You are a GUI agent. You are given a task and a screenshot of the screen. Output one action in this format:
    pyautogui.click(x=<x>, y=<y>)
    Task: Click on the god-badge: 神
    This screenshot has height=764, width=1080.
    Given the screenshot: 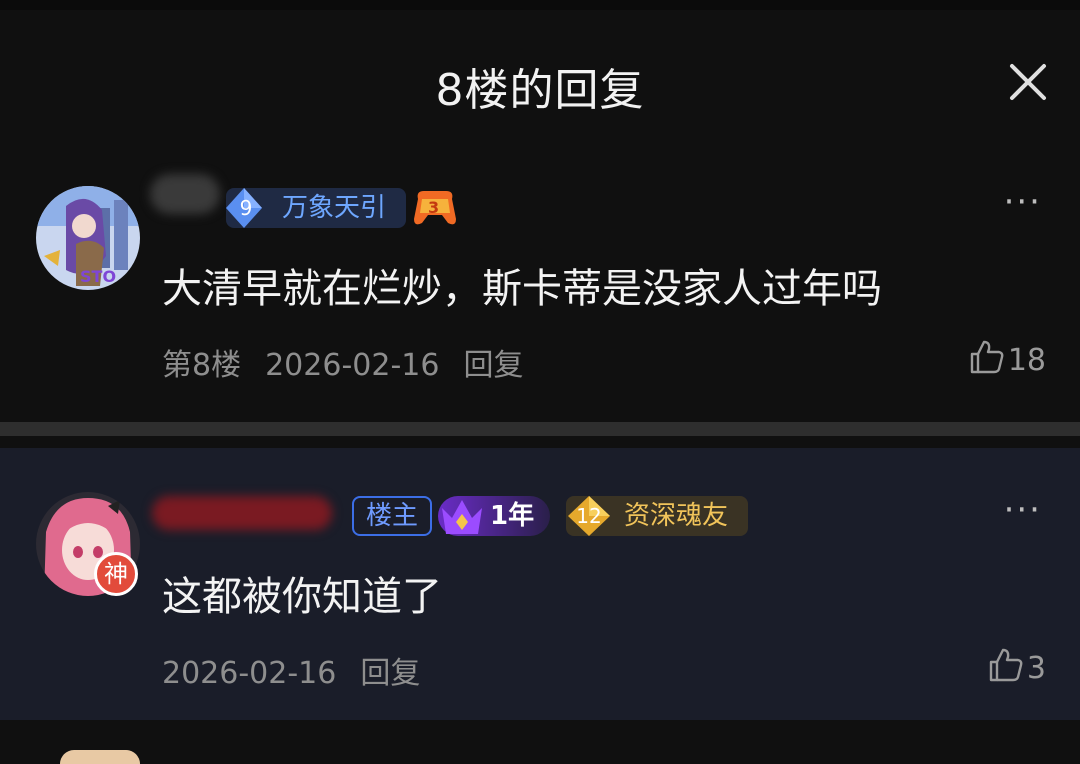 What is the action you would take?
    pyautogui.click(x=116, y=574)
    